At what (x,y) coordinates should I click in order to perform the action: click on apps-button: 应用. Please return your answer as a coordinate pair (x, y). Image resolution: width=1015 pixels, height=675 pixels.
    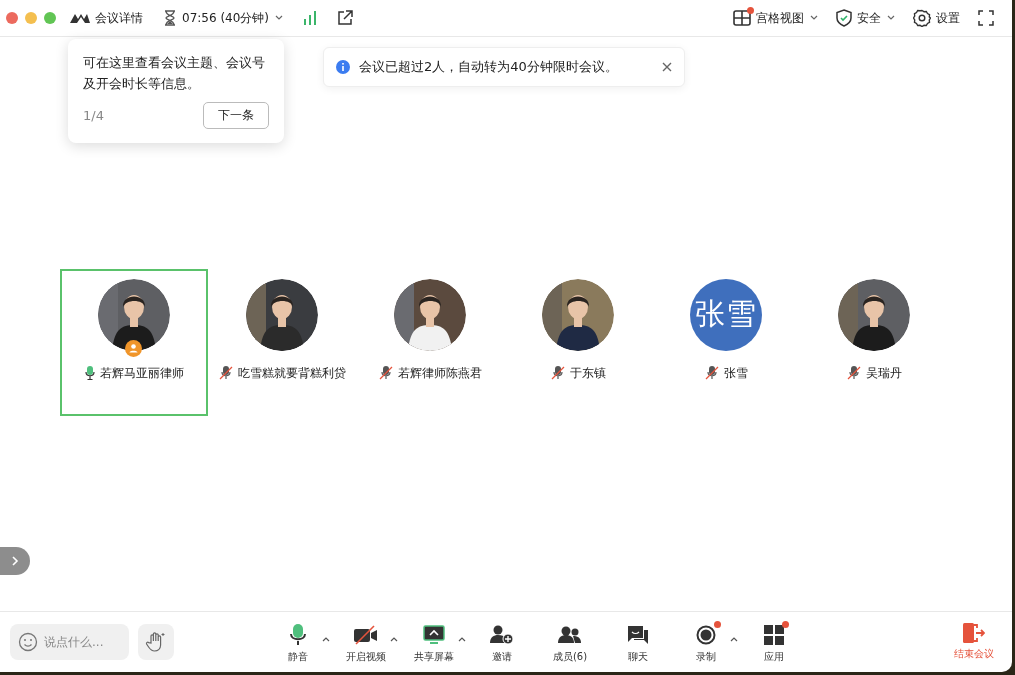
    Looking at the image, I should click on (774, 642).